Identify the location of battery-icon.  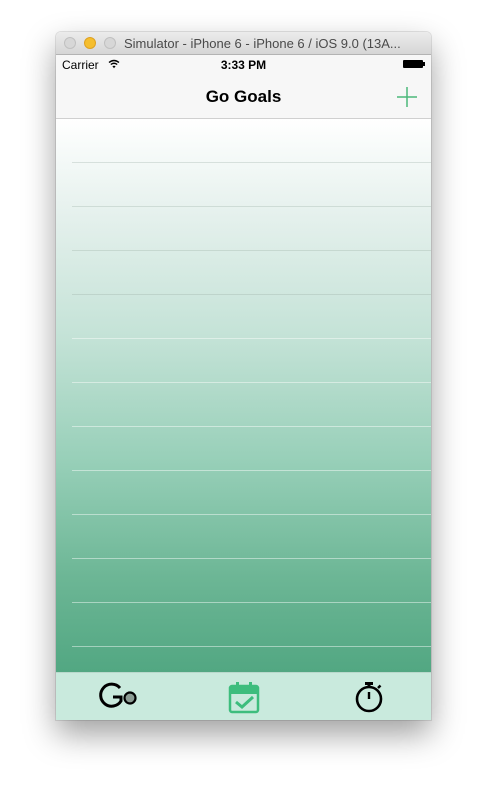
(414, 64).